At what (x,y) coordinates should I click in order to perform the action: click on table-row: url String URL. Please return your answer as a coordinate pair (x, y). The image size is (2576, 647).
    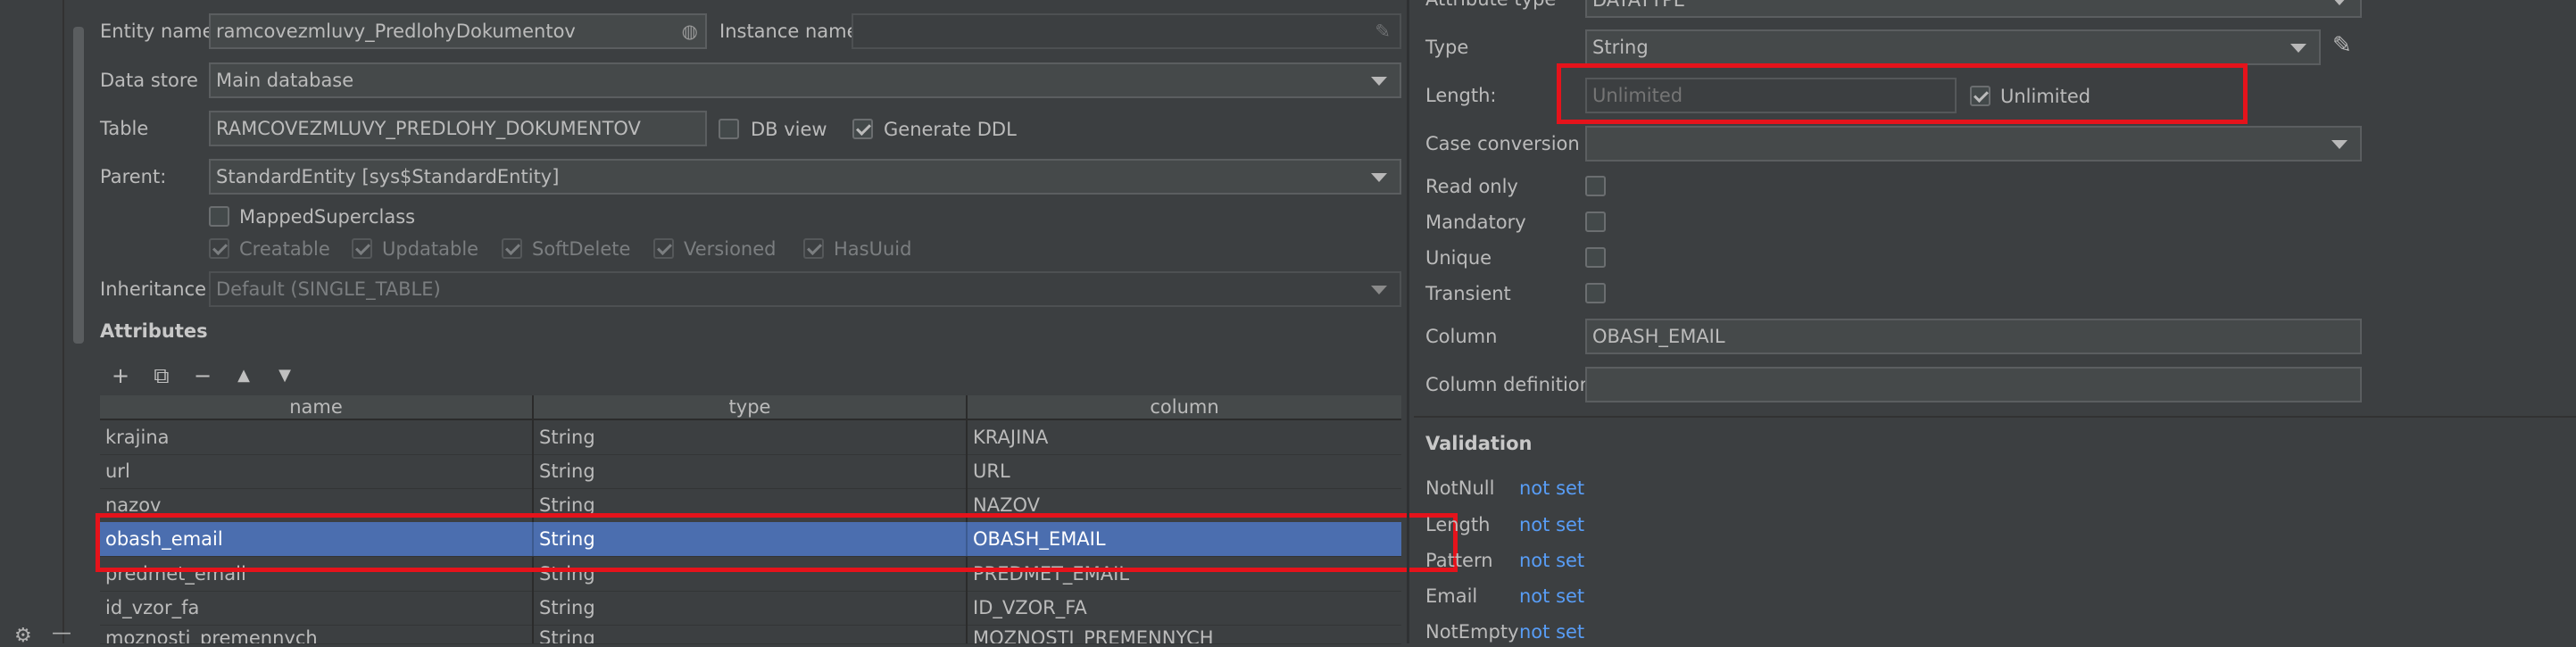
    Looking at the image, I should click on (750, 471).